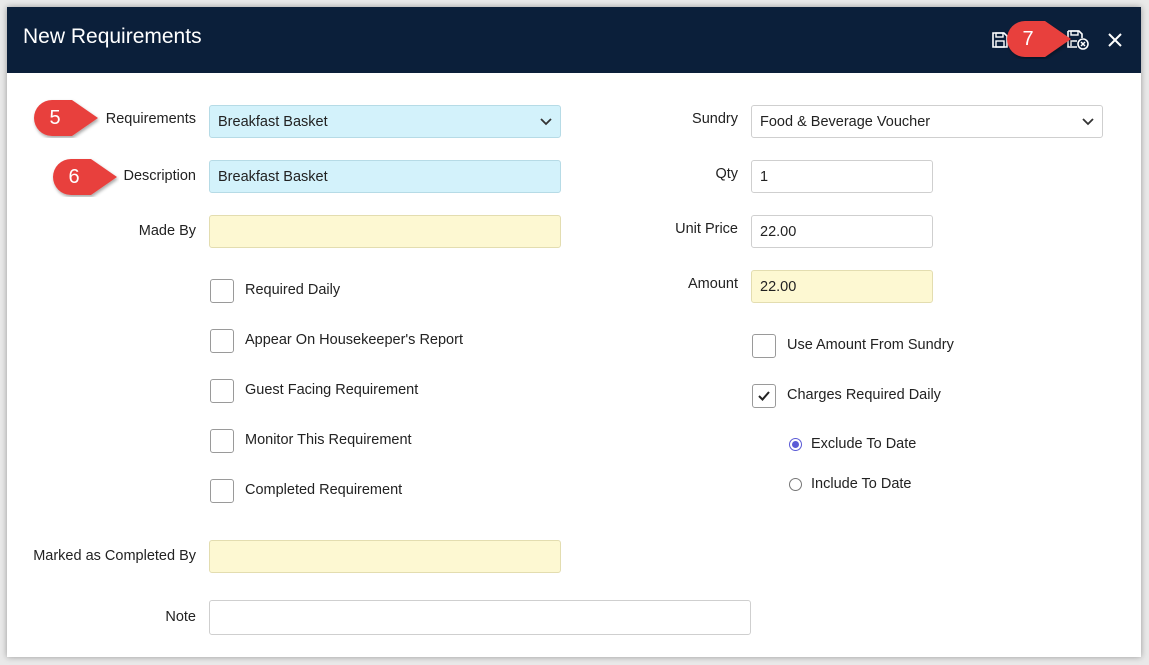  Describe the element at coordinates (764, 346) in the screenshot. I see `use-amount-from-sundry-checkbox` at that location.